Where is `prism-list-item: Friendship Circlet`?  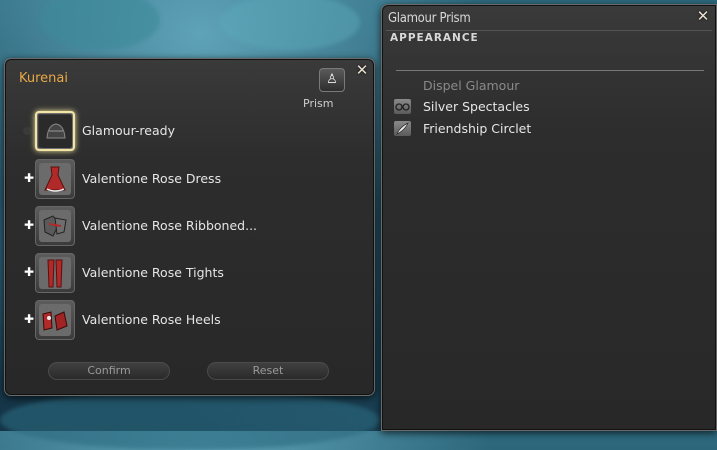
prism-list-item: Friendship Circlet is located at coordinates (544, 129).